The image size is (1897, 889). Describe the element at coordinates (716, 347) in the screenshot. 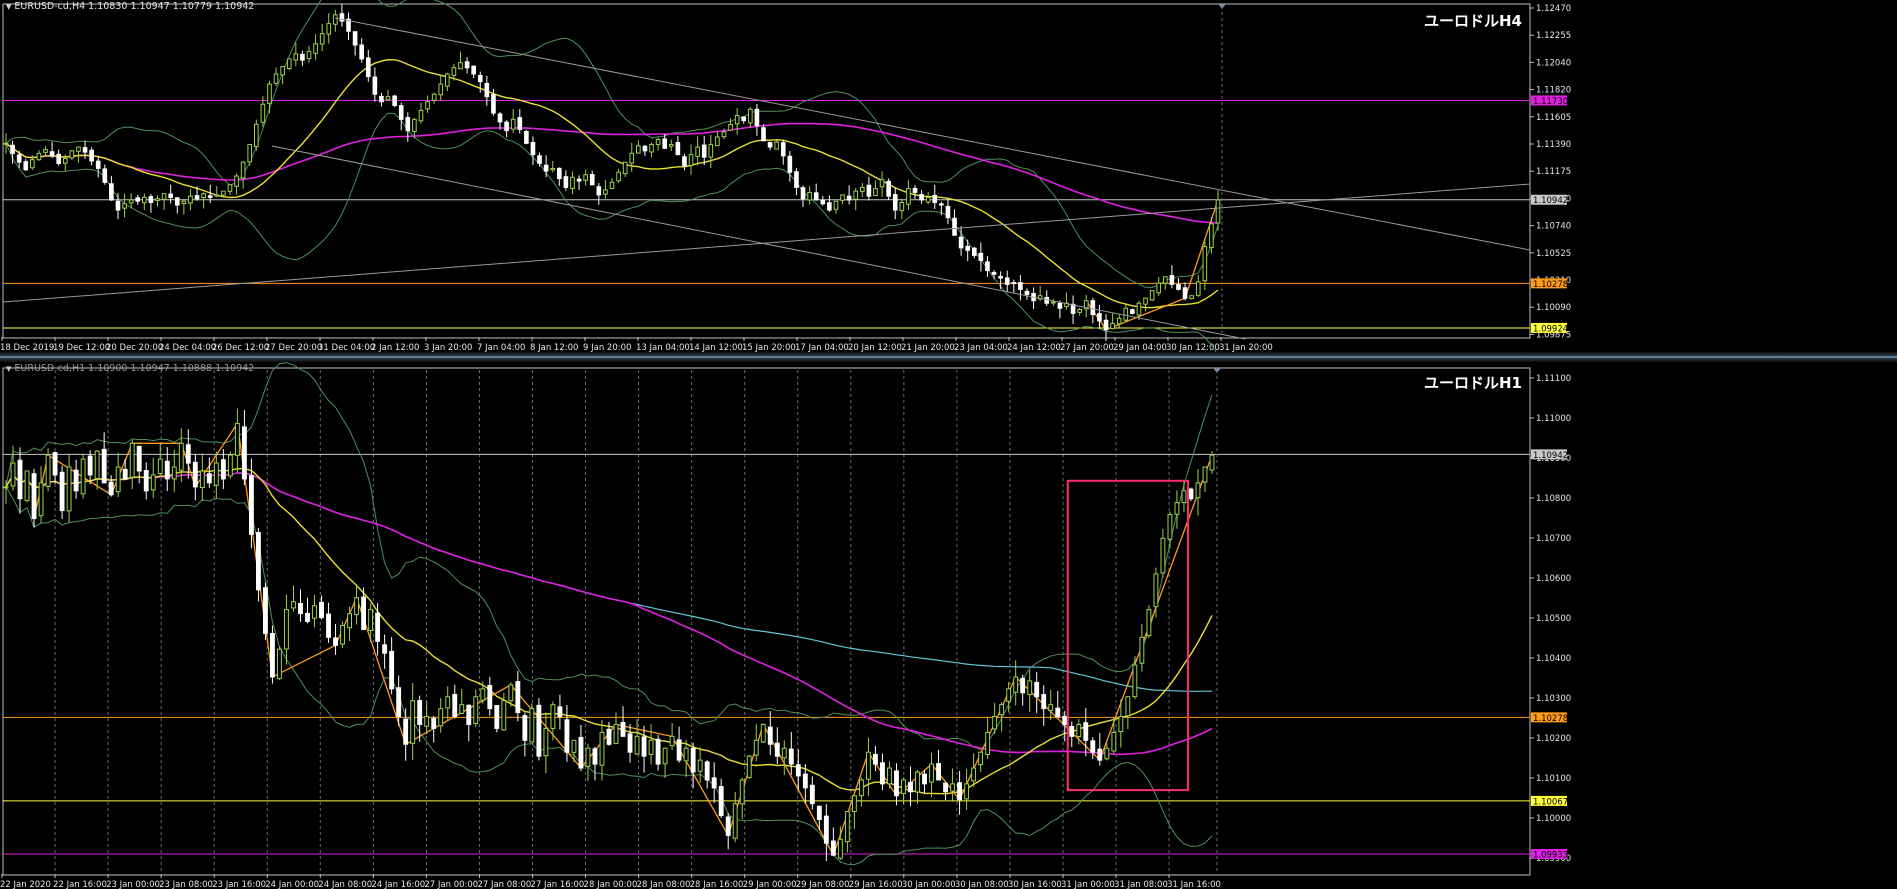

I see `x-tick-label: 14 Jan 12:00` at that location.